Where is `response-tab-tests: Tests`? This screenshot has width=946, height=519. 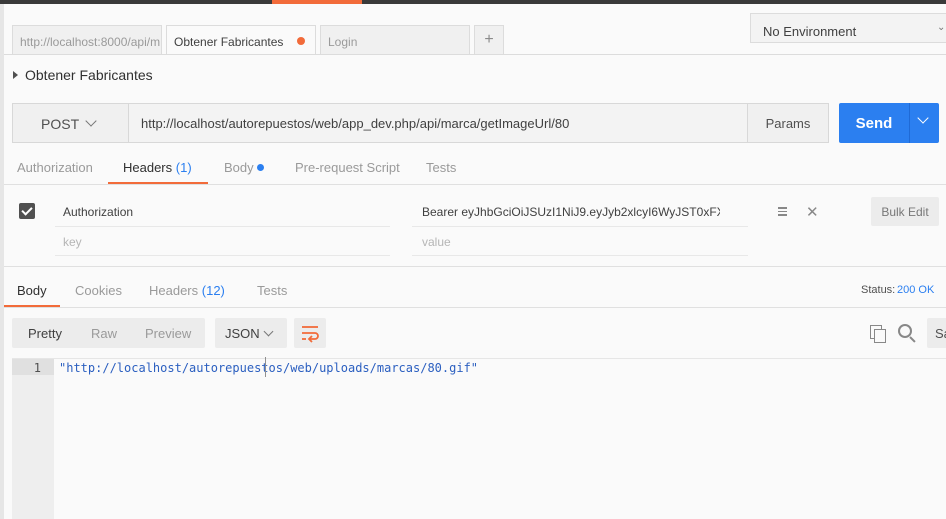 response-tab-tests: Tests is located at coordinates (272, 290).